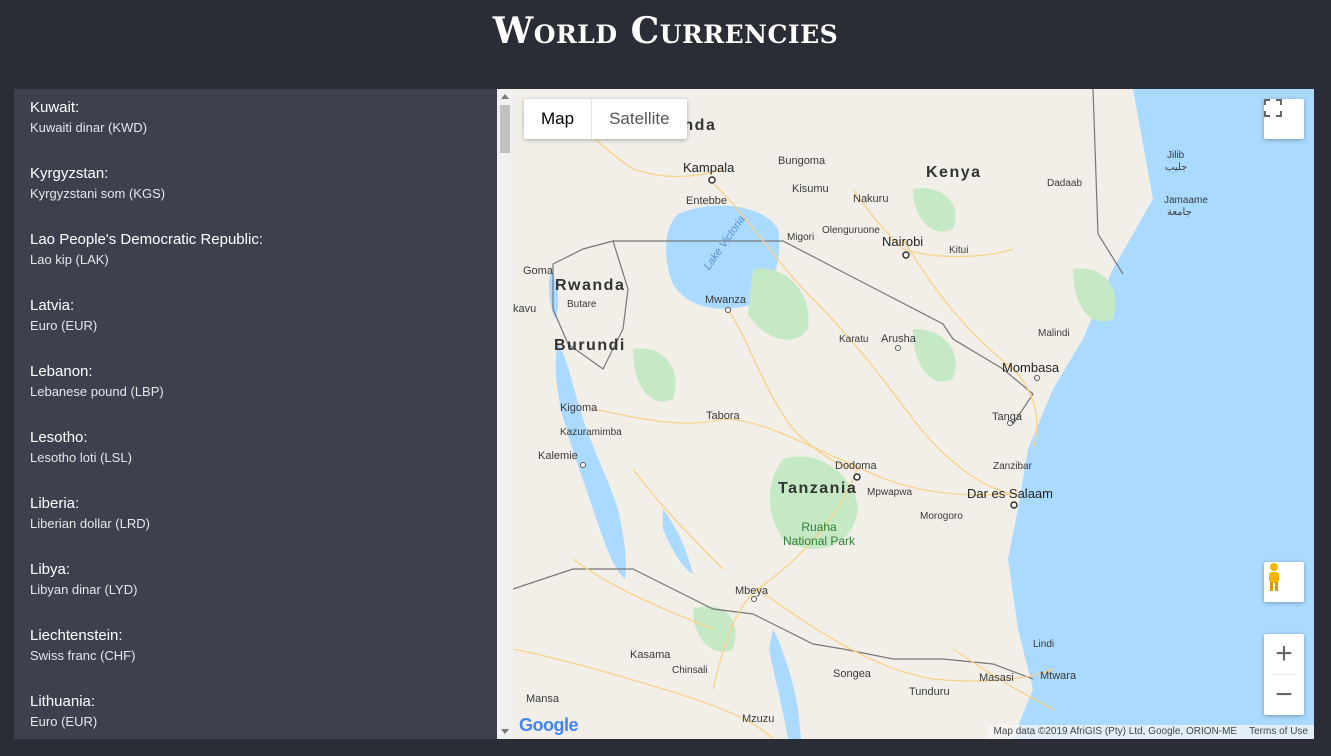 The width and height of the screenshot is (1331, 756). Describe the element at coordinates (1186, 200) in the screenshot. I see `map-label-jamaame: Jamaame` at that location.